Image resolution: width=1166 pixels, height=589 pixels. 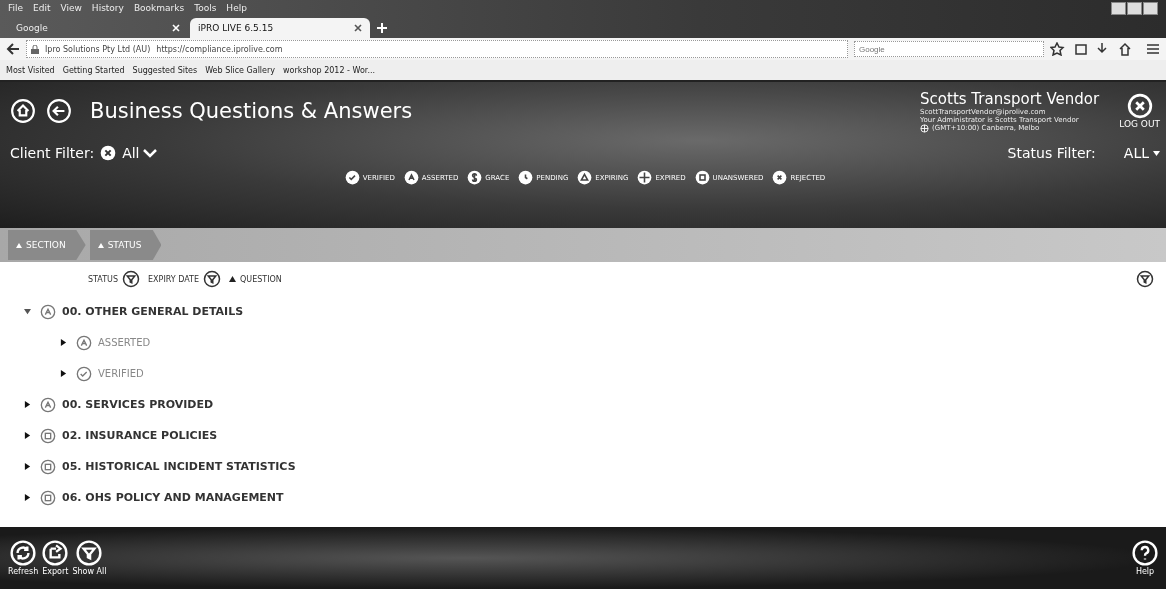 I want to click on client-filter-dropdown: All, so click(x=140, y=153).